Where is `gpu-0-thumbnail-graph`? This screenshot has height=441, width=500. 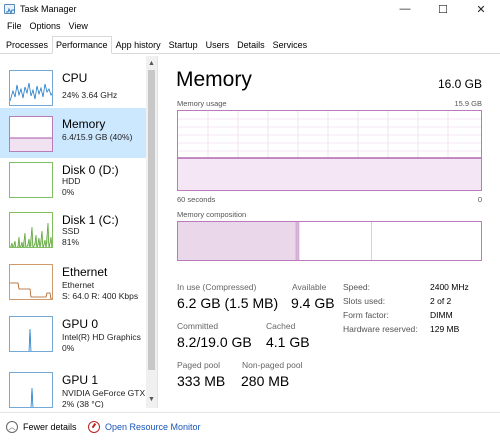
gpu-0-thumbnail-graph is located at coordinates (31, 334).